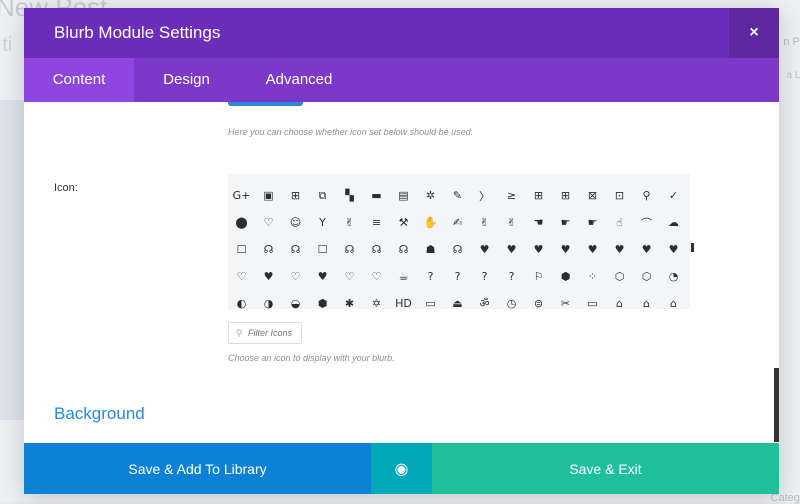  What do you see at coordinates (592, 195) in the screenshot?
I see `icon-option: ⊠` at bounding box center [592, 195].